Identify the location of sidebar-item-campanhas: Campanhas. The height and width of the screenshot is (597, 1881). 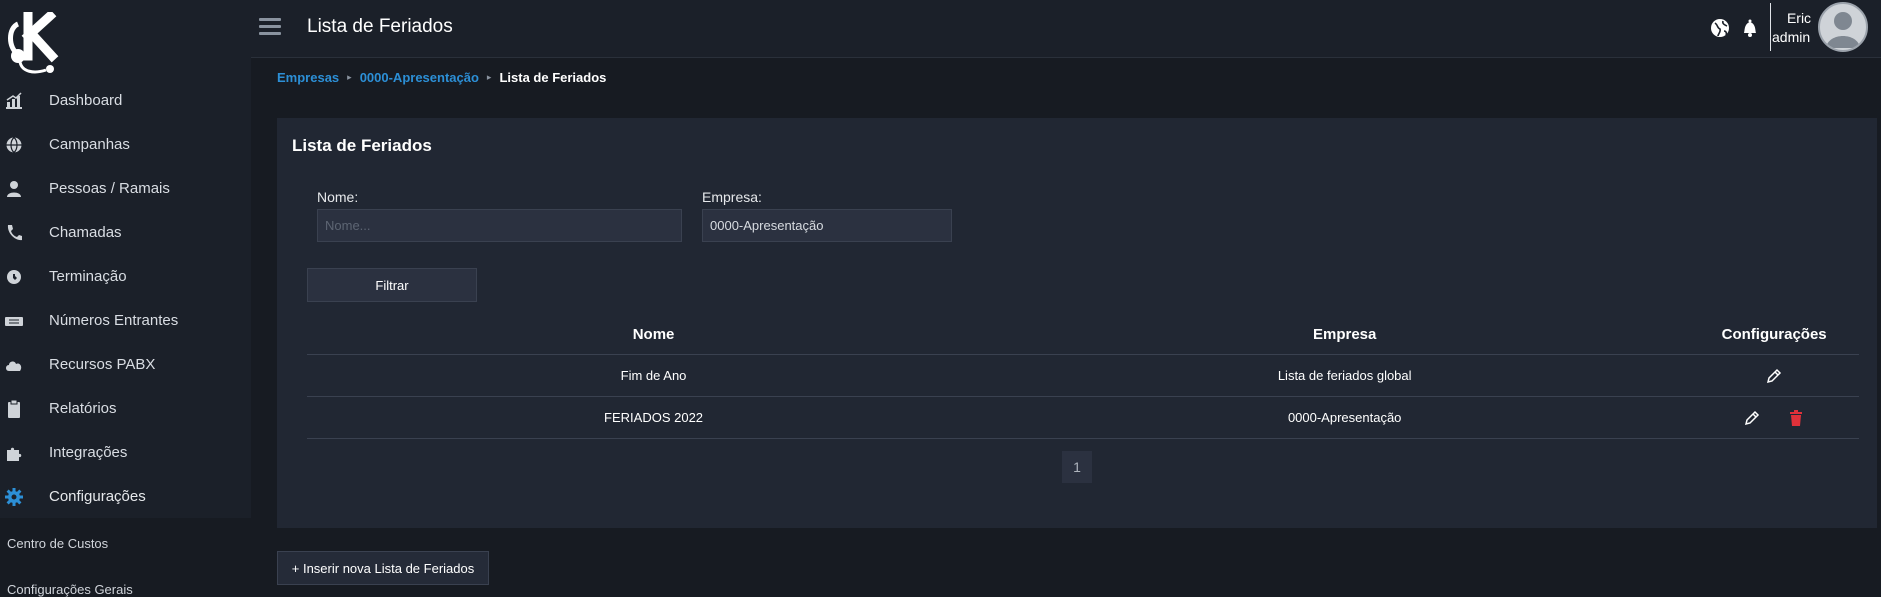
(125, 145).